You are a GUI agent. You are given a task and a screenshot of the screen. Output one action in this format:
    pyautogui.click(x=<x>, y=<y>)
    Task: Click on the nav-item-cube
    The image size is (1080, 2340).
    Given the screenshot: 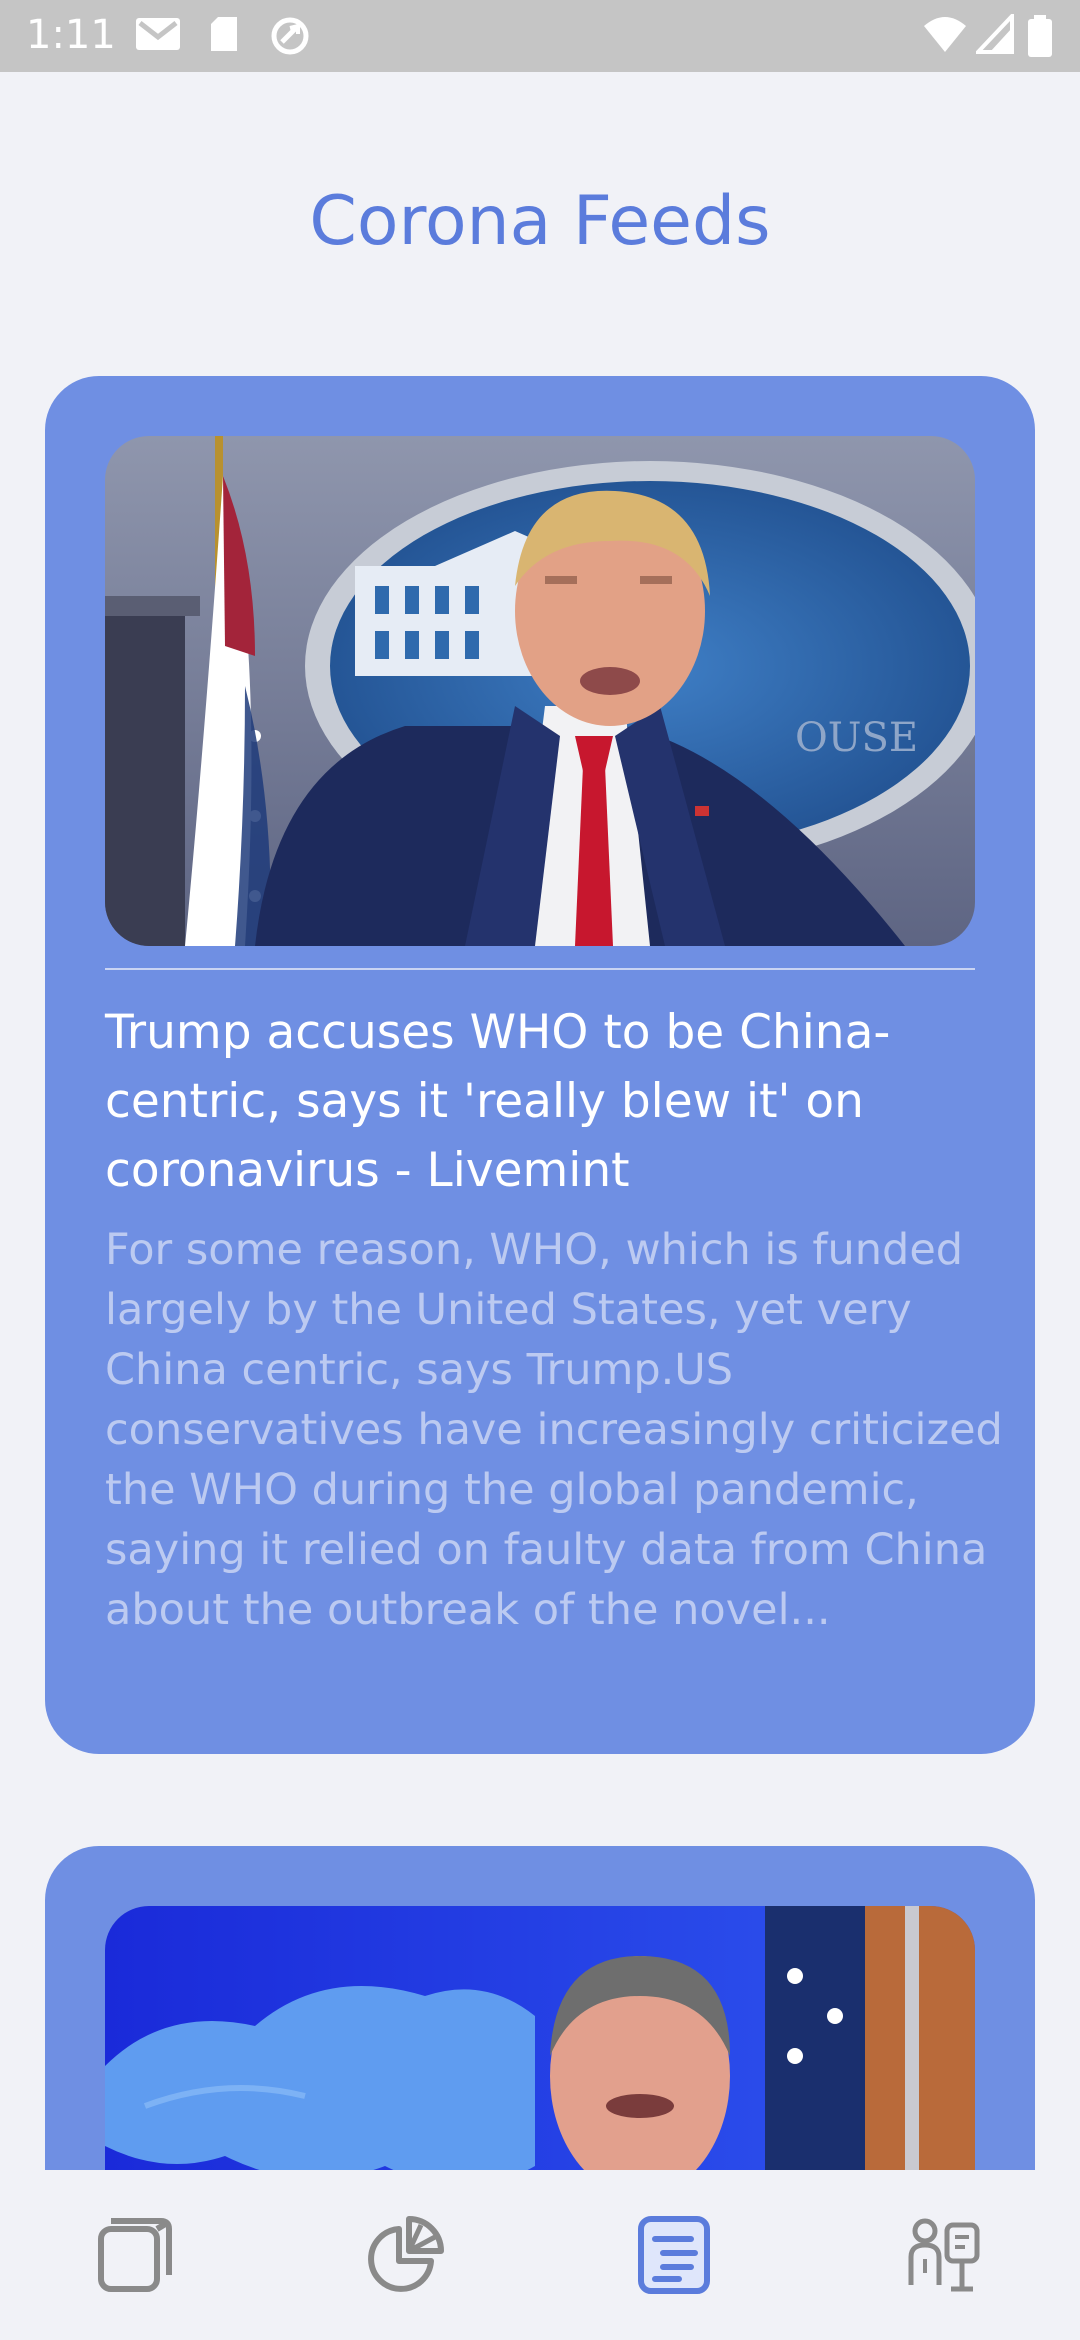 What is the action you would take?
    pyautogui.click(x=135, y=2255)
    